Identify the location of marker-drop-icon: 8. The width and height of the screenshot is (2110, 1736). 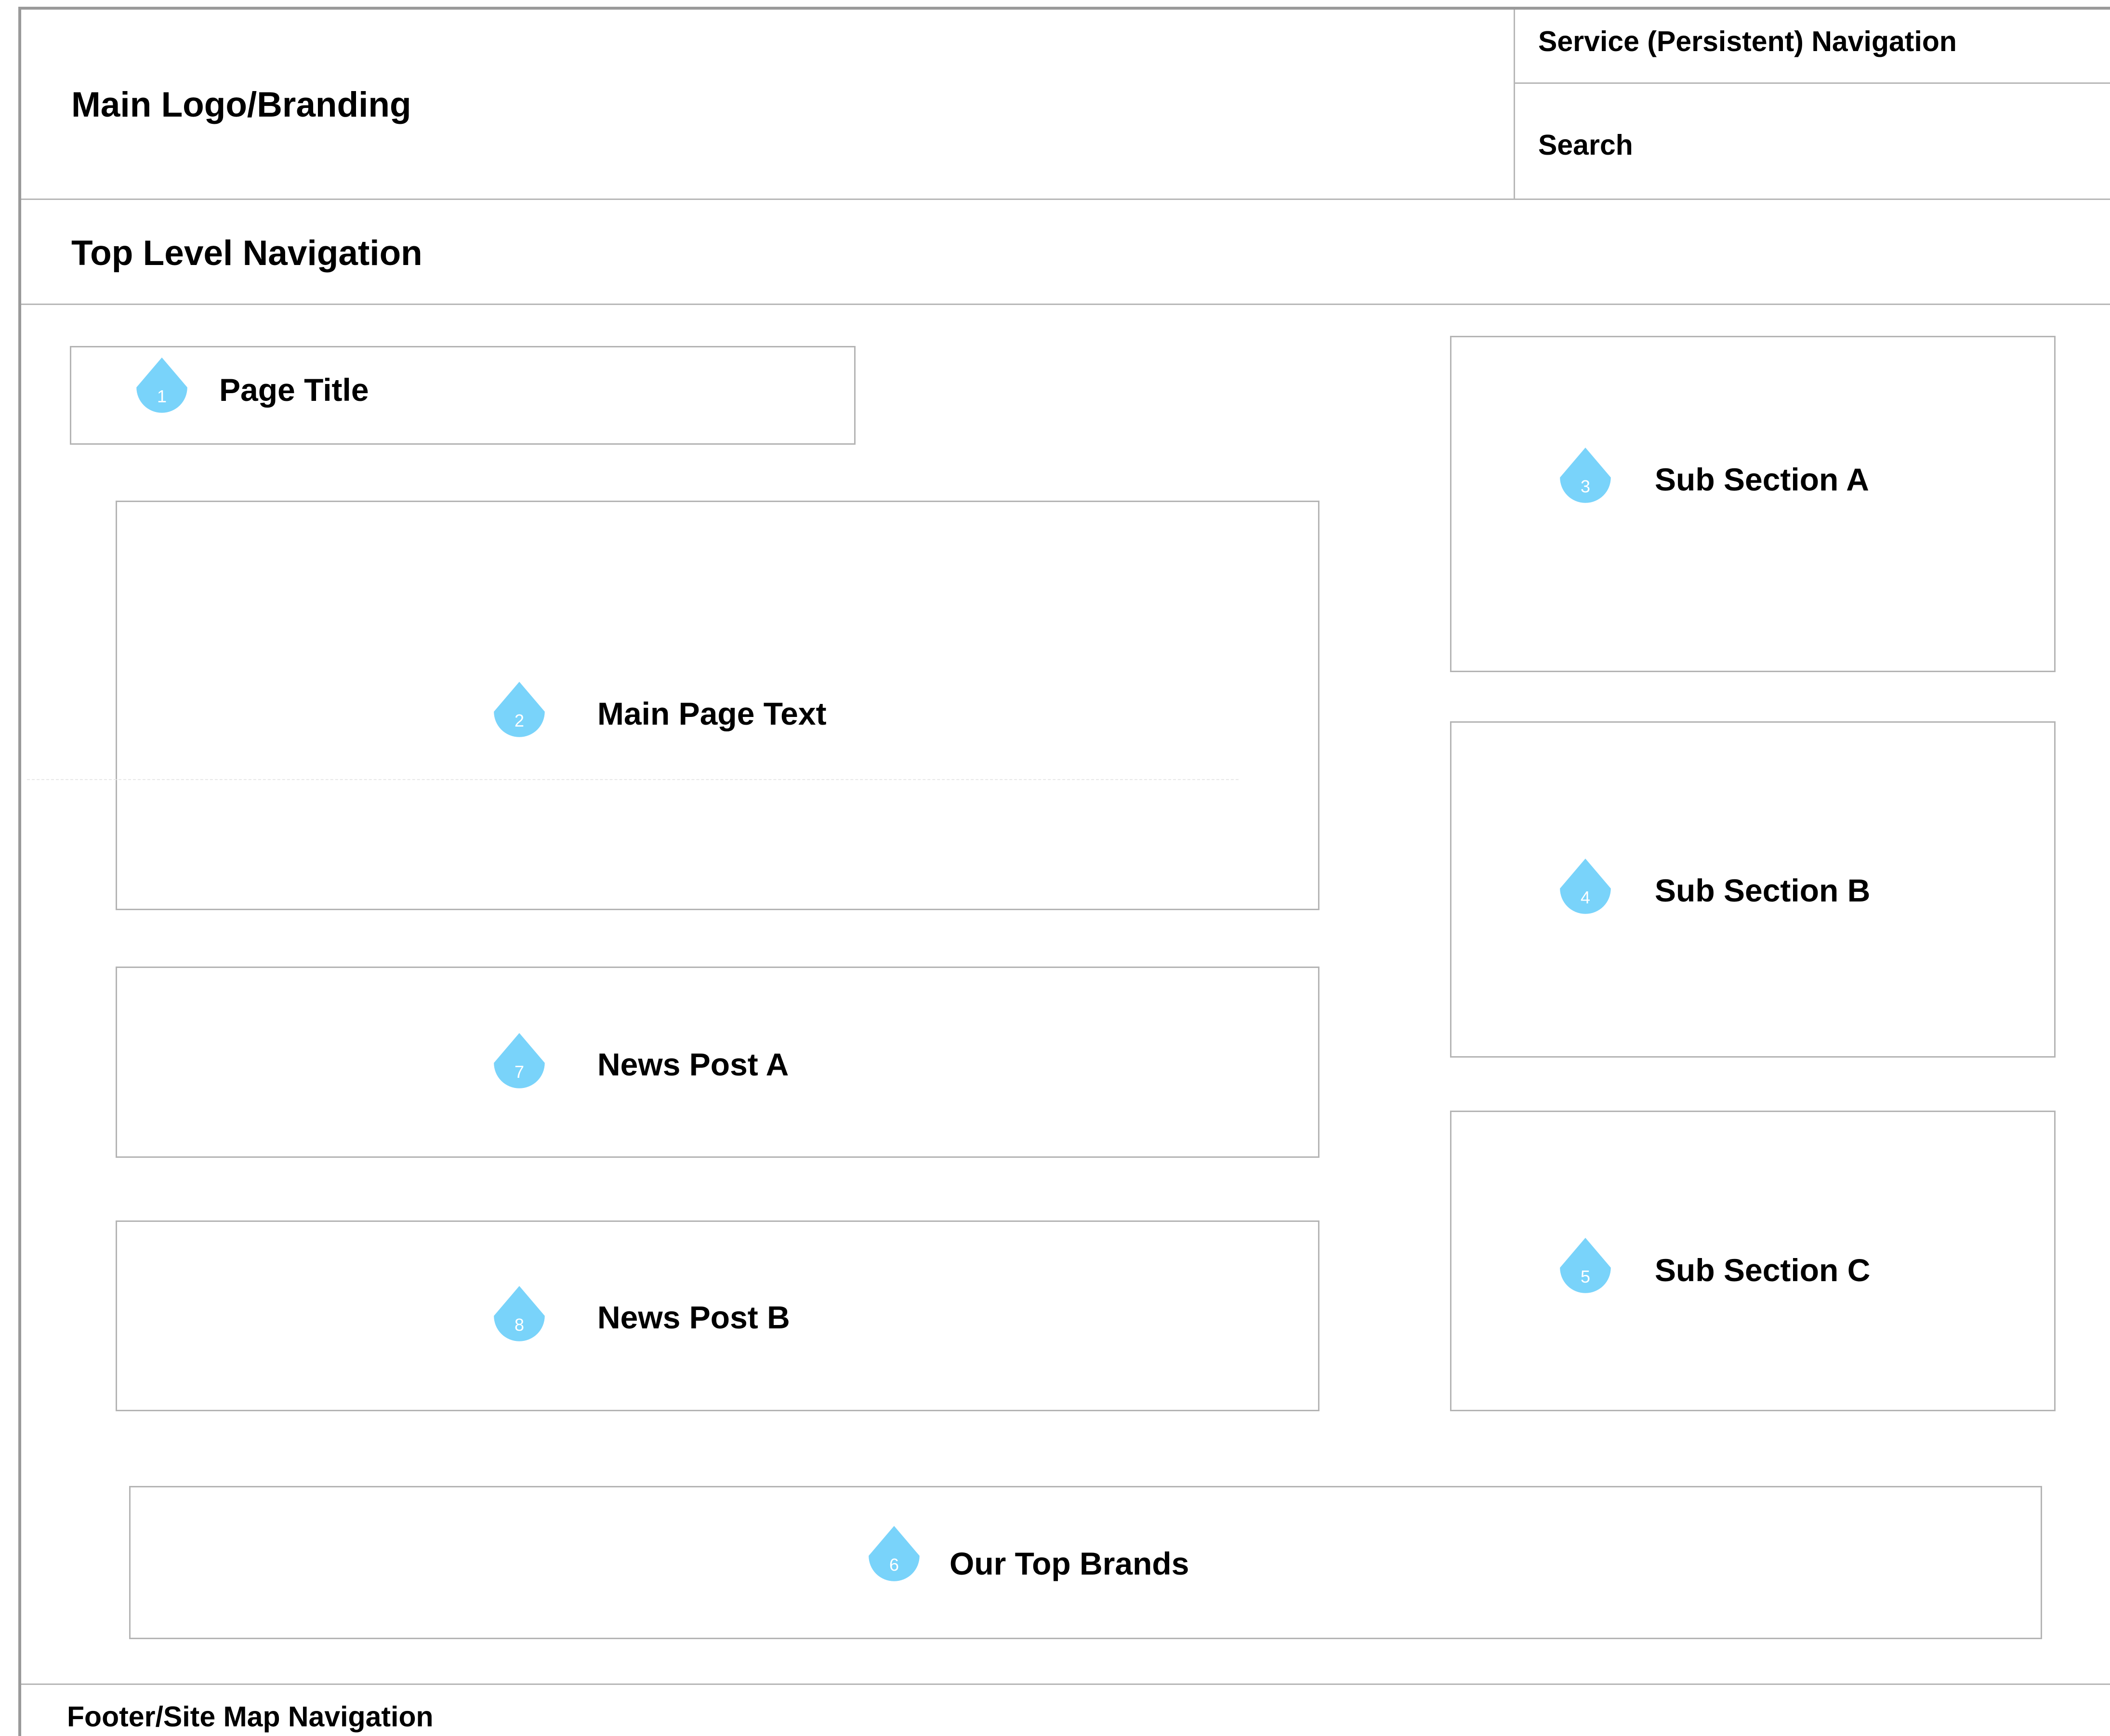
(519, 1316).